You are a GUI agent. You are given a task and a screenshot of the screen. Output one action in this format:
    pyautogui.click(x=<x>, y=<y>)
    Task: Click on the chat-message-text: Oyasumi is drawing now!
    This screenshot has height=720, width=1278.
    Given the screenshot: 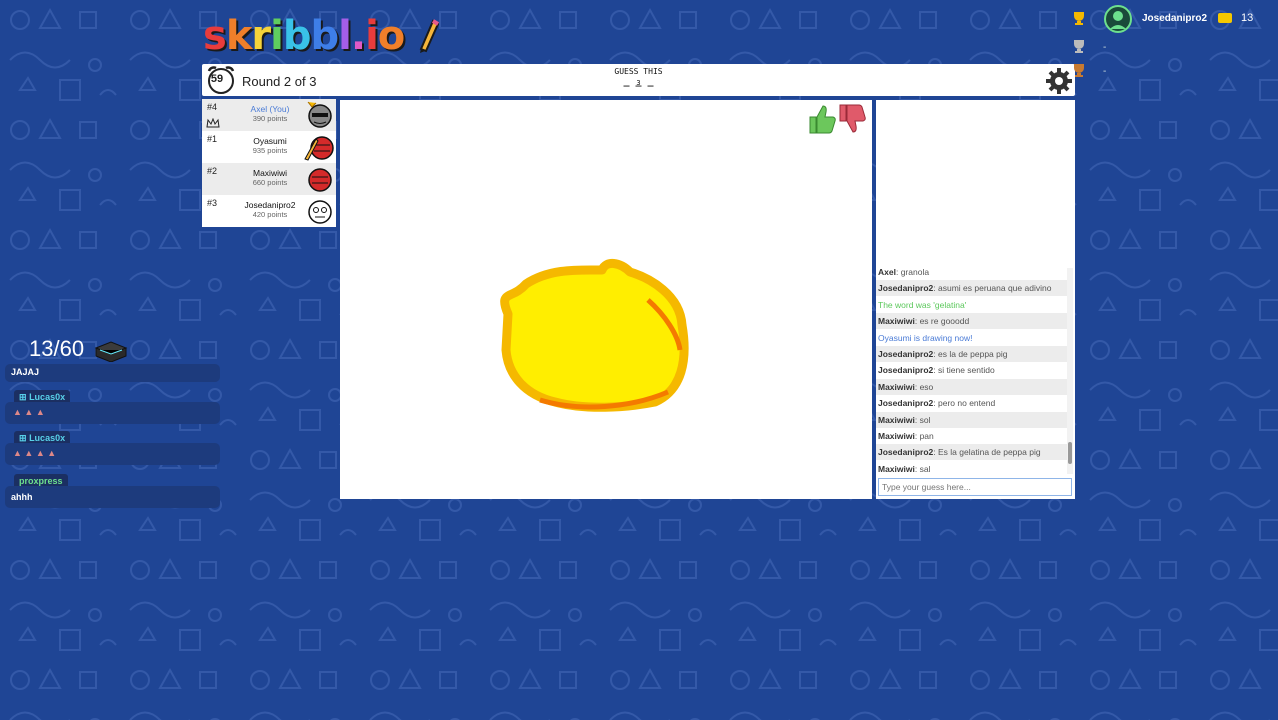 What is the action you would take?
    pyautogui.click(x=925, y=337)
    